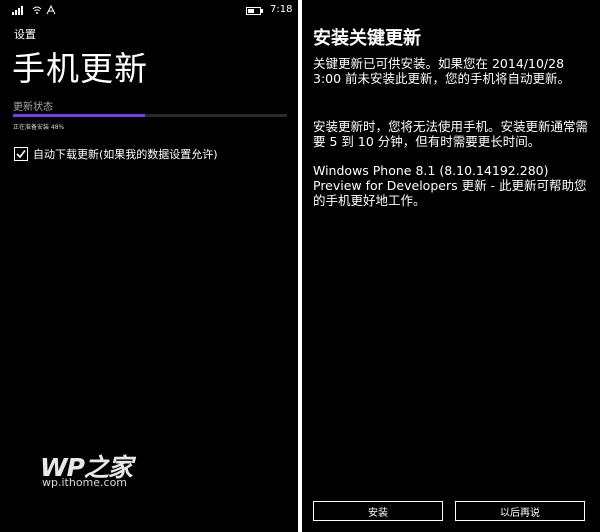 The image size is (600, 532). What do you see at coordinates (125, 154) in the screenshot?
I see `auto-download-label: 自动下载更新(如果我的数据设置允许)` at bounding box center [125, 154].